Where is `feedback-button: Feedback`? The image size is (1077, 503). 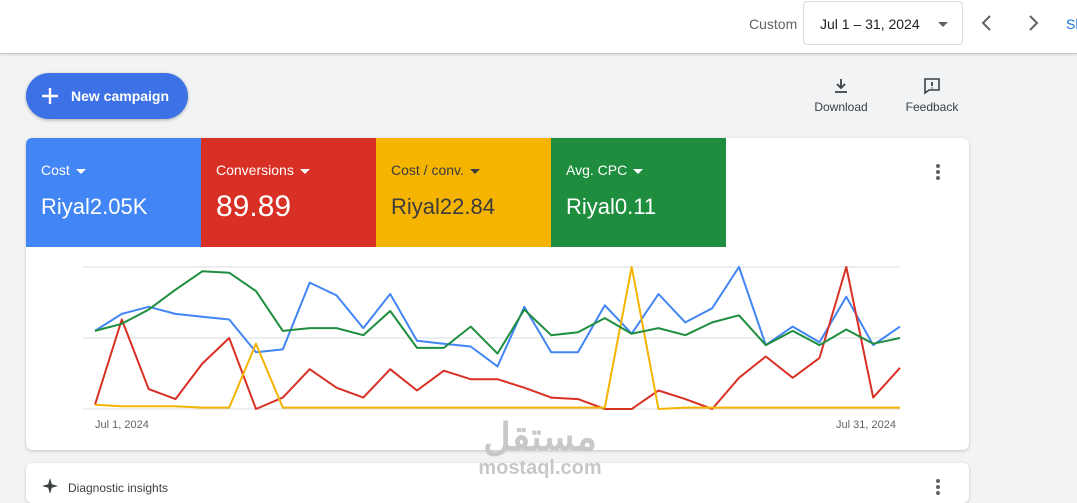 feedback-button: Feedback is located at coordinates (932, 95).